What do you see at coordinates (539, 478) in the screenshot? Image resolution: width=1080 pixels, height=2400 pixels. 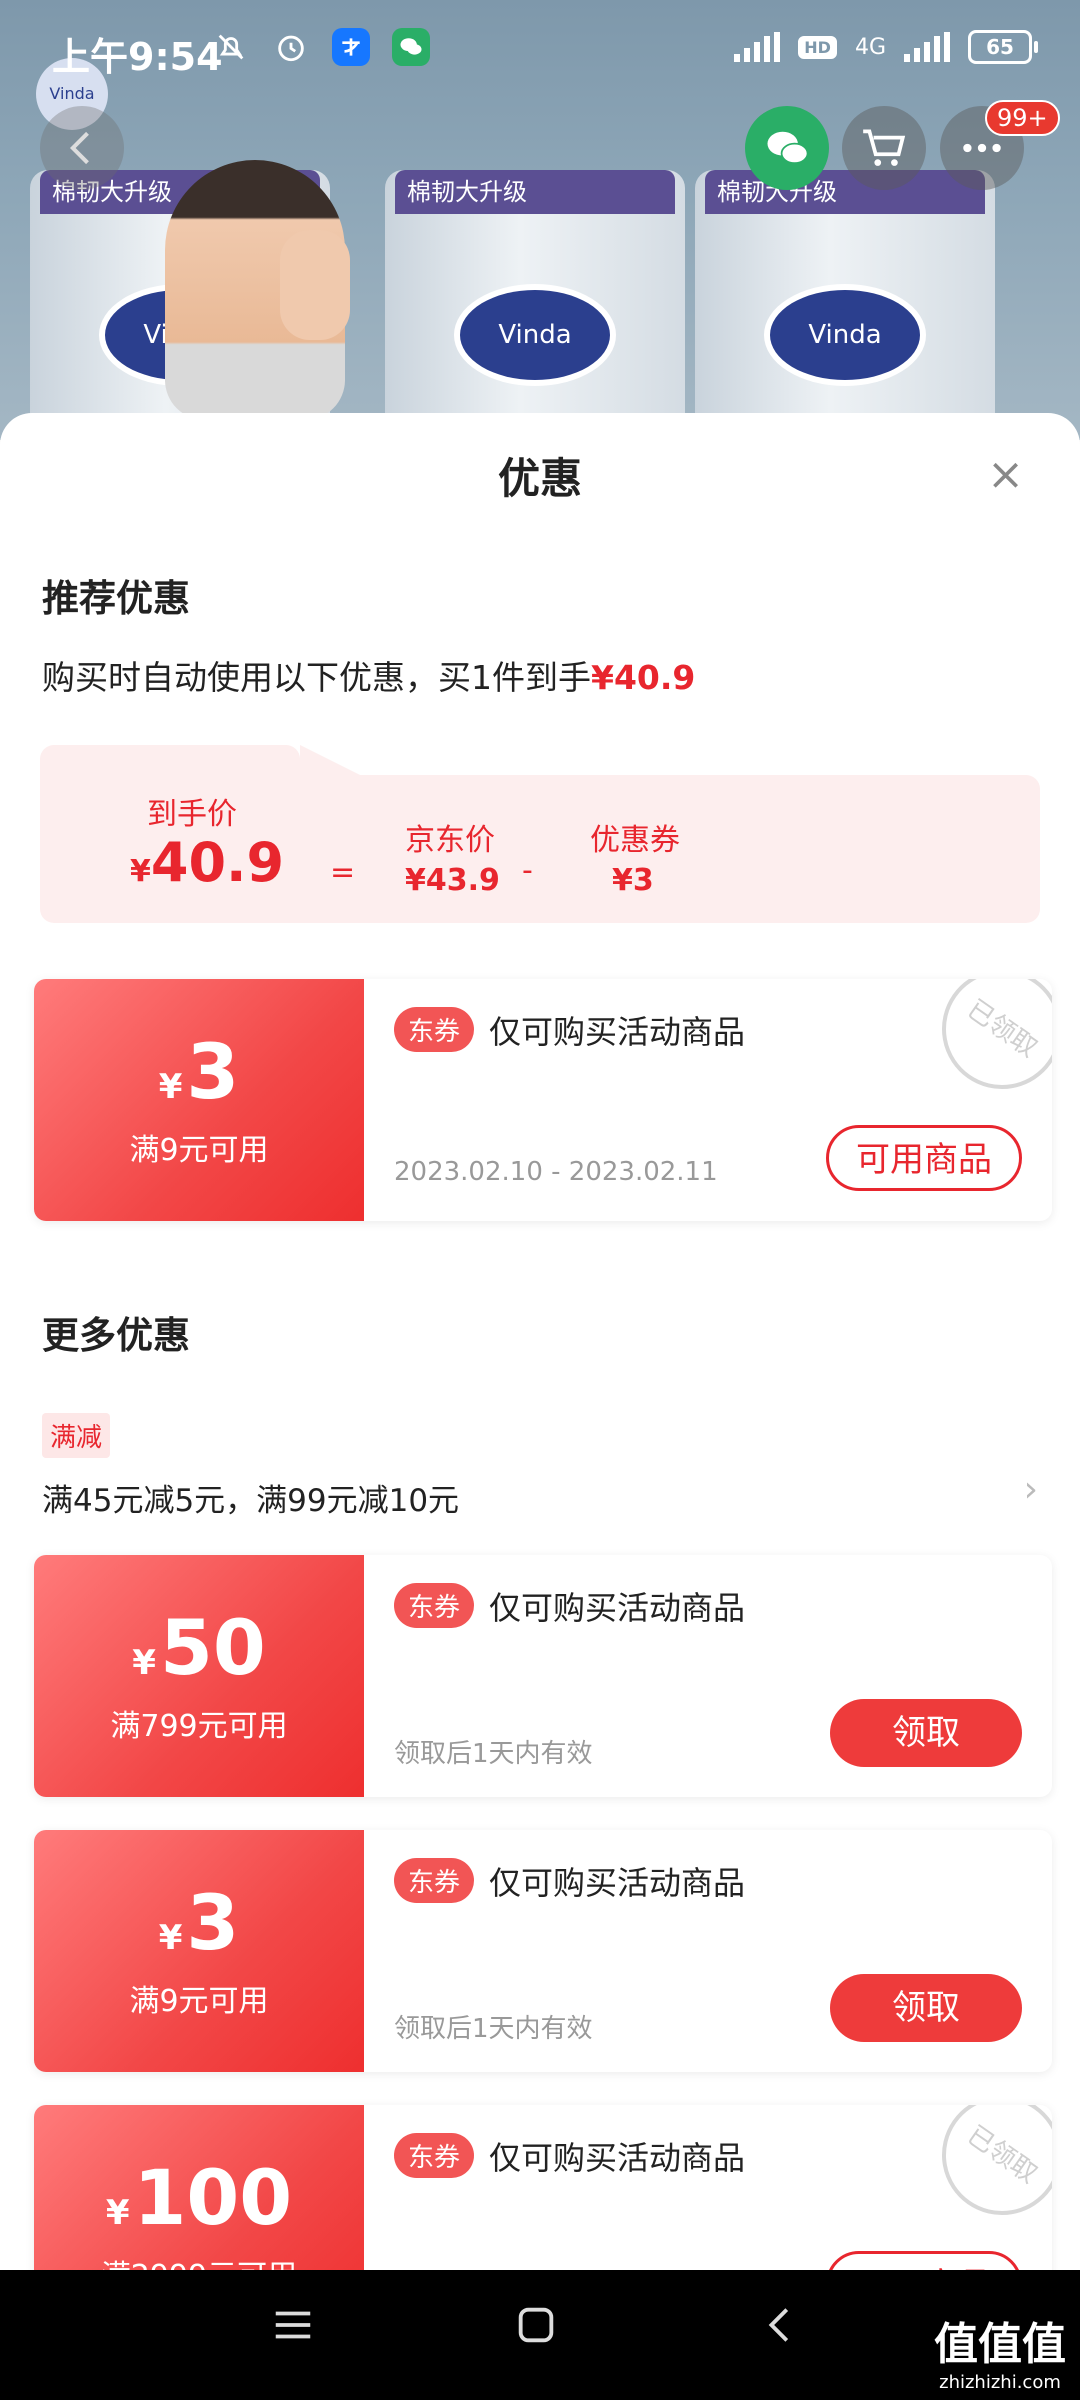 I see `sheet-title: 优惠` at bounding box center [539, 478].